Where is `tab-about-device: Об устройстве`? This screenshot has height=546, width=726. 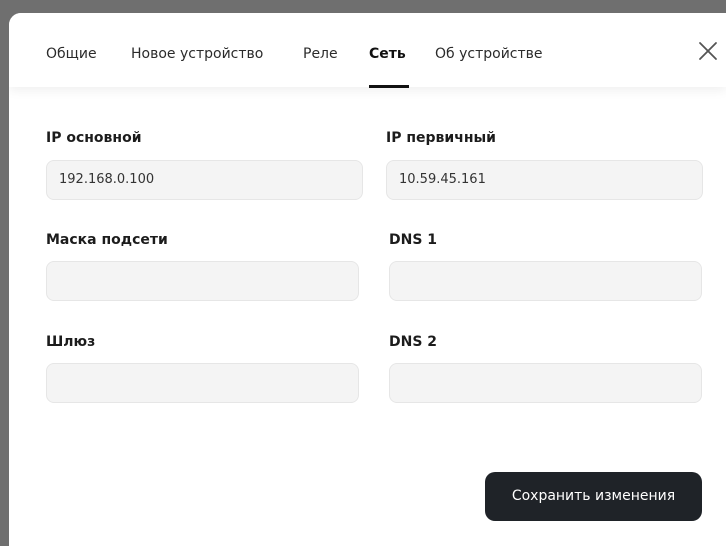
tab-about-device: Об устройстве is located at coordinates (489, 54).